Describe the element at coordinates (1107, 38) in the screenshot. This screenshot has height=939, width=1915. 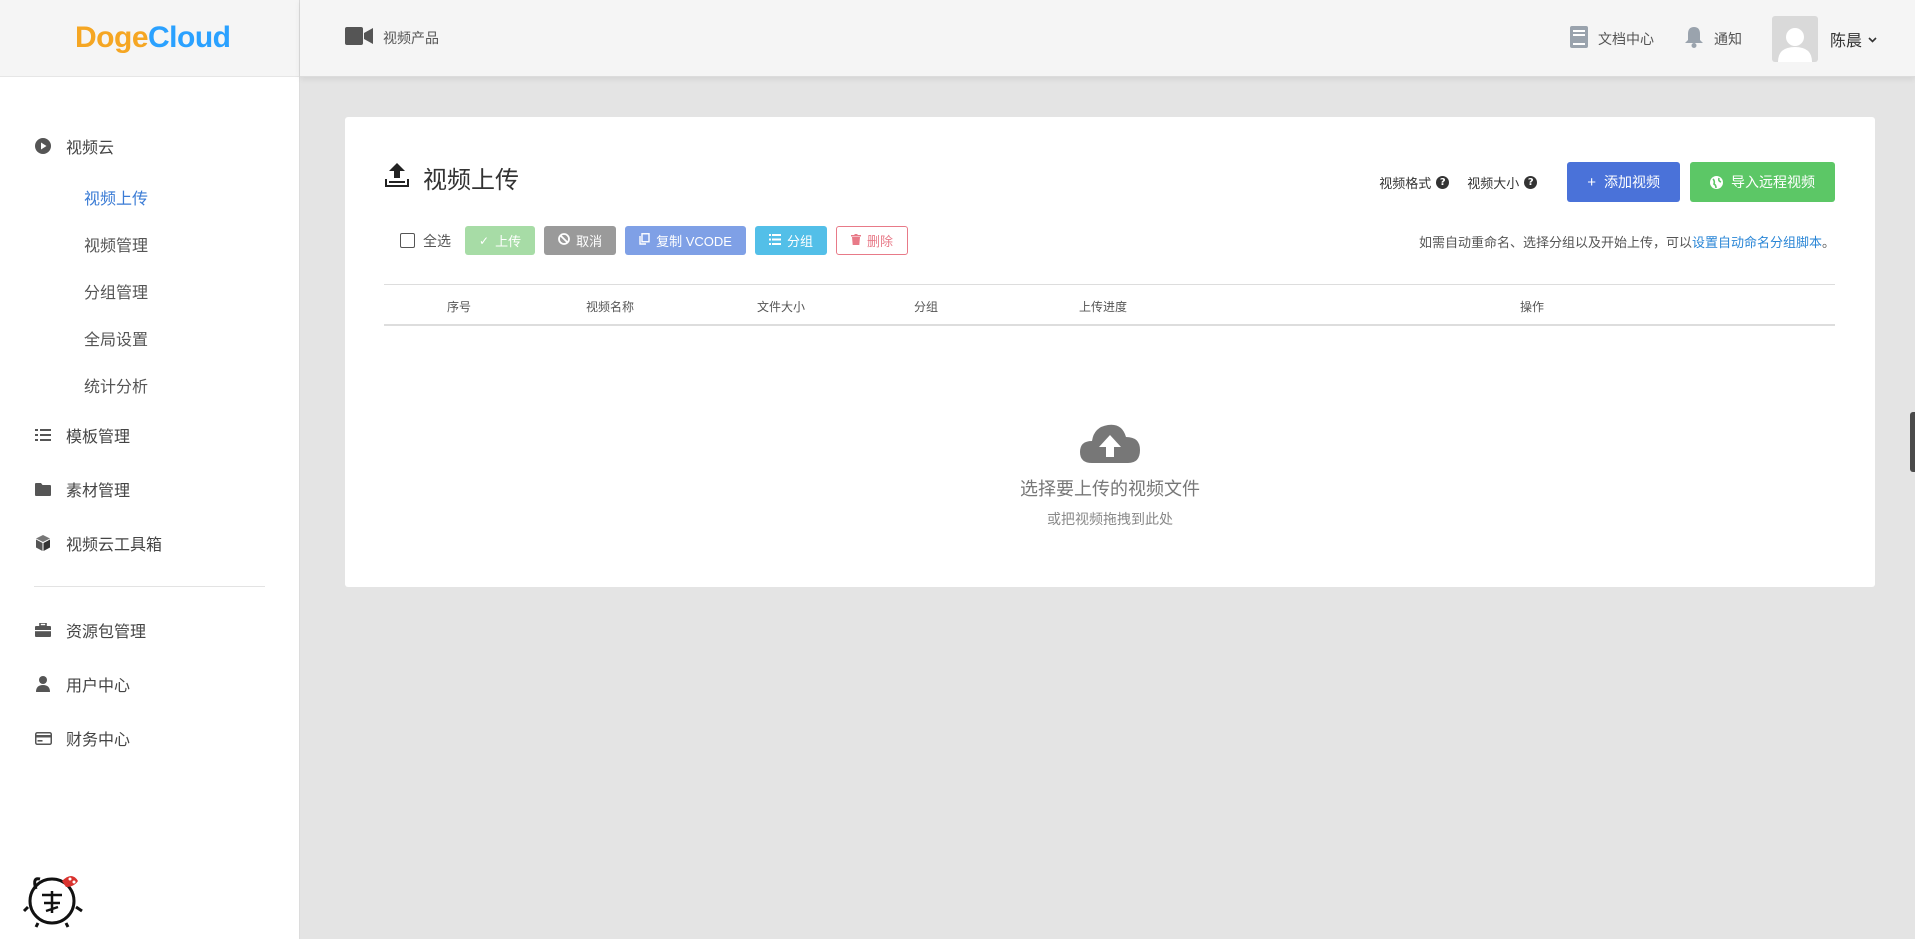
I see `top-bar: 视频产品 文档中心 通知 陈晨` at that location.